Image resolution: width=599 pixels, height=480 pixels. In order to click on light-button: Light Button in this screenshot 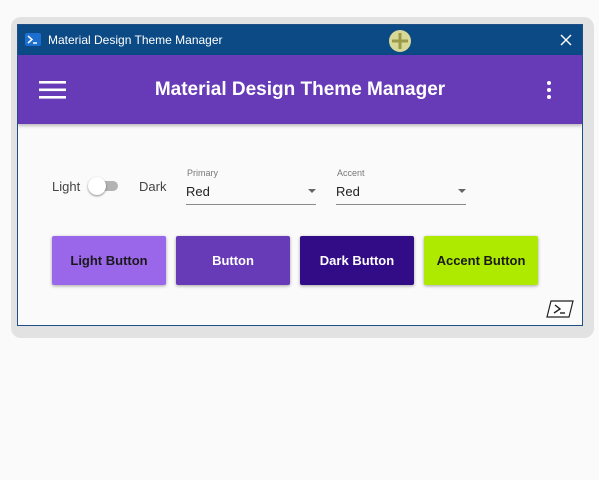, I will do `click(109, 260)`.